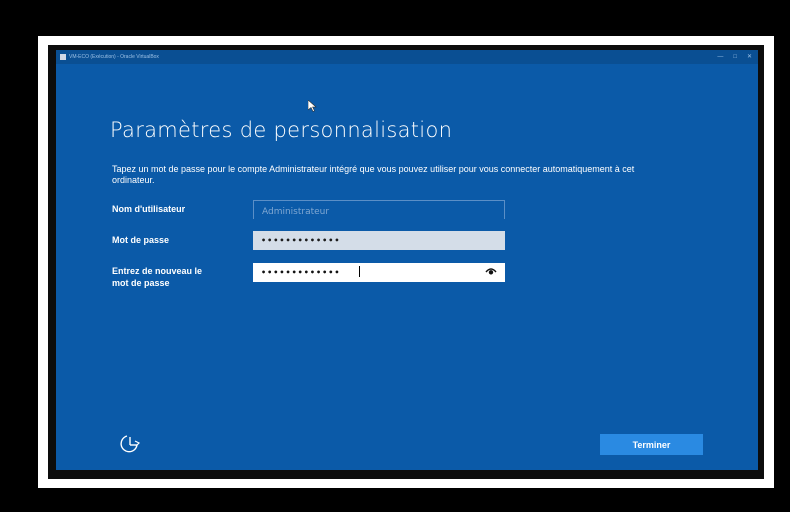 This screenshot has height=512, width=790. I want to click on username-field-wrapper, so click(379, 210).